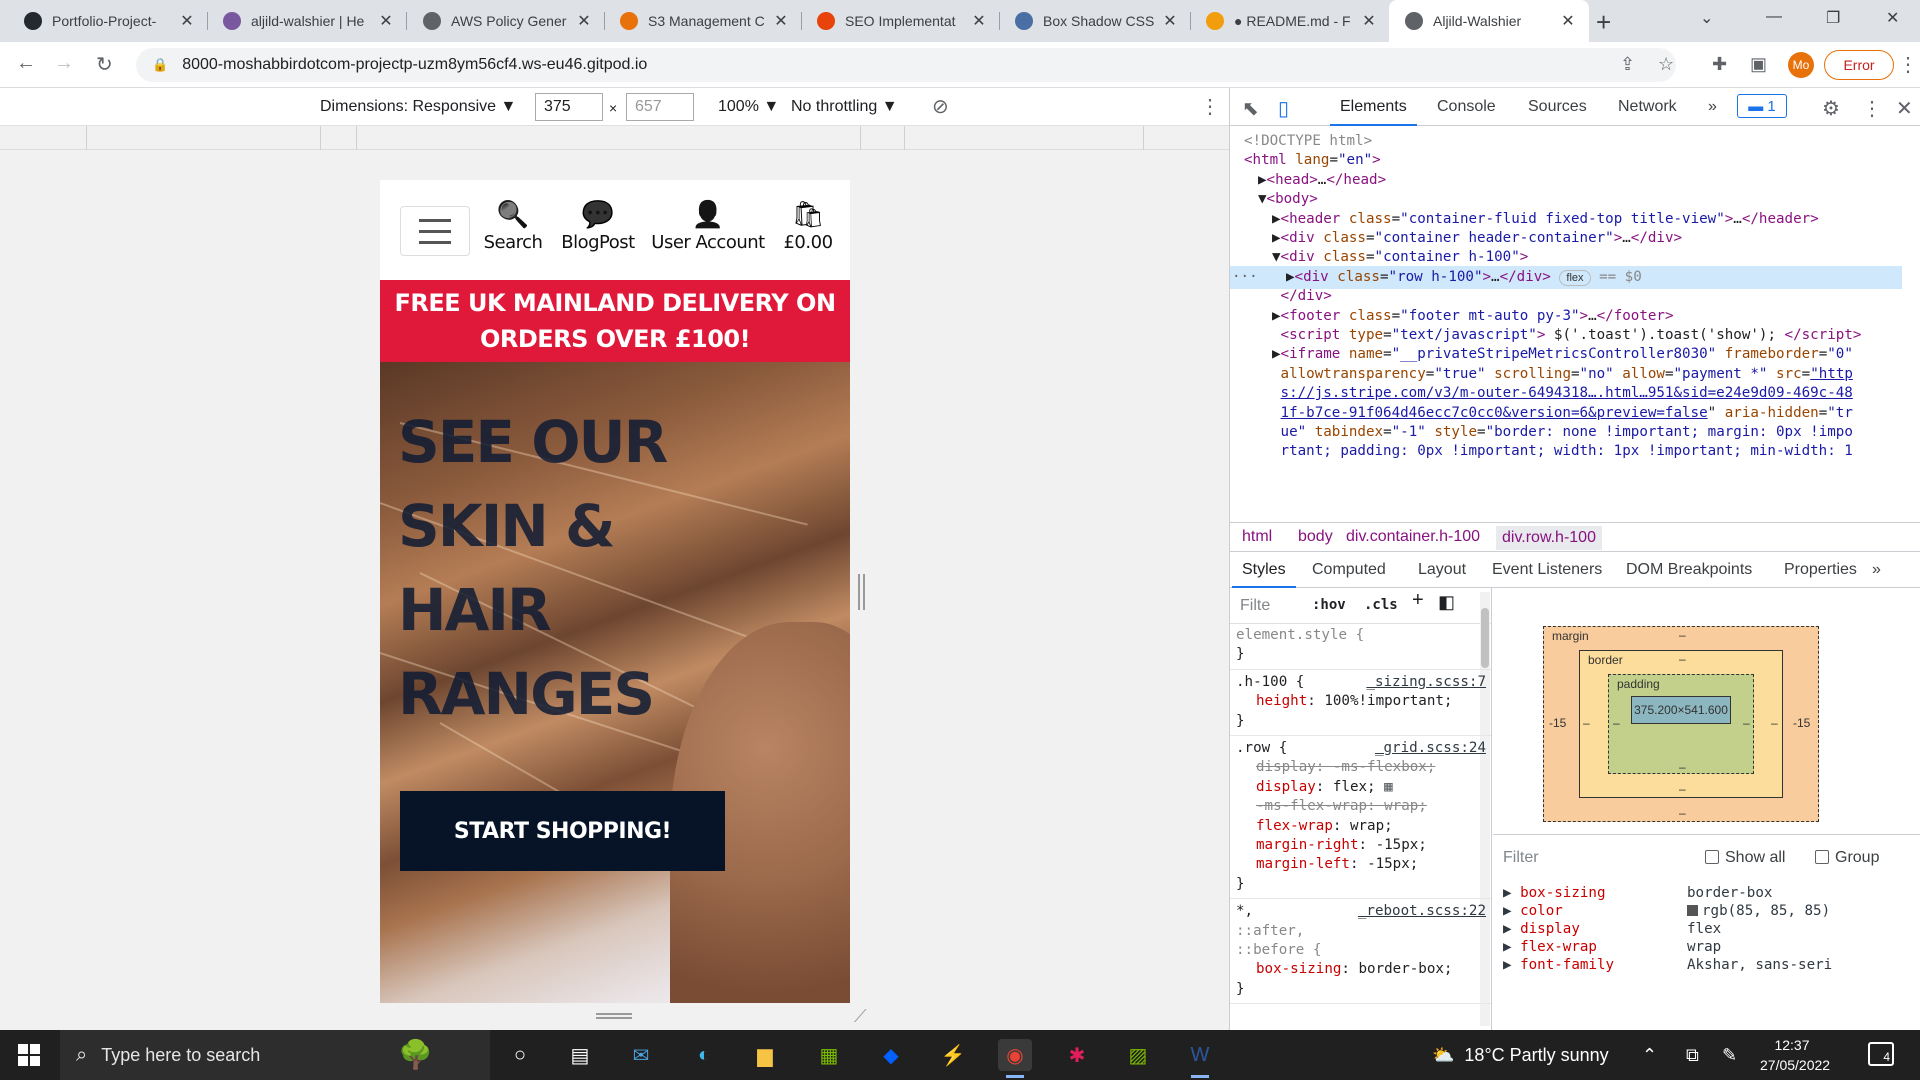 Image resolution: width=1920 pixels, height=1080 pixels. Describe the element at coordinates (900, 21) in the screenshot. I see `browser-tab: SEO Implementat ✕` at that location.